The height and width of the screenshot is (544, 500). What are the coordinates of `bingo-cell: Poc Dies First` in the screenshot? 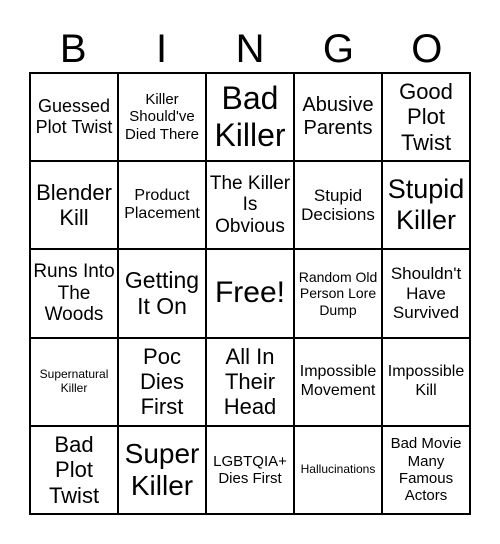 It's located at (162, 381).